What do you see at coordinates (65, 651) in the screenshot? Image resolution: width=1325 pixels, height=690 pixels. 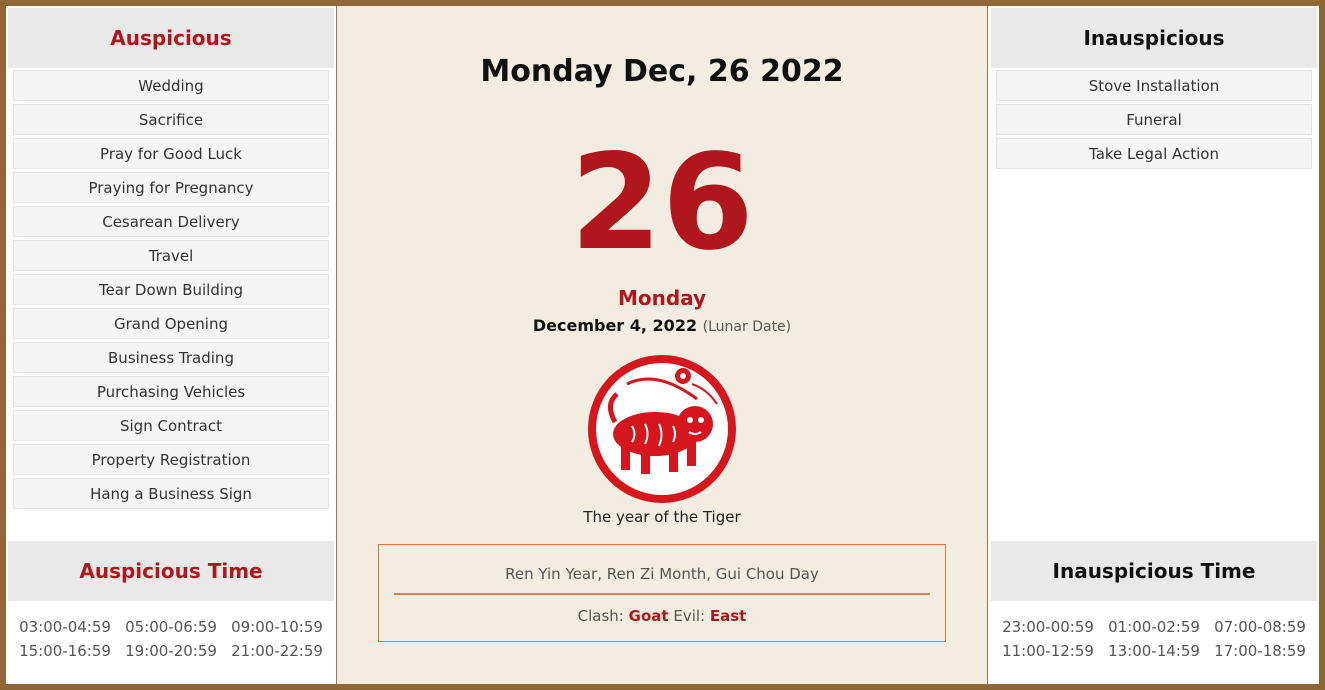 I see `auspicious-time-slot: 15:00-16:59` at bounding box center [65, 651].